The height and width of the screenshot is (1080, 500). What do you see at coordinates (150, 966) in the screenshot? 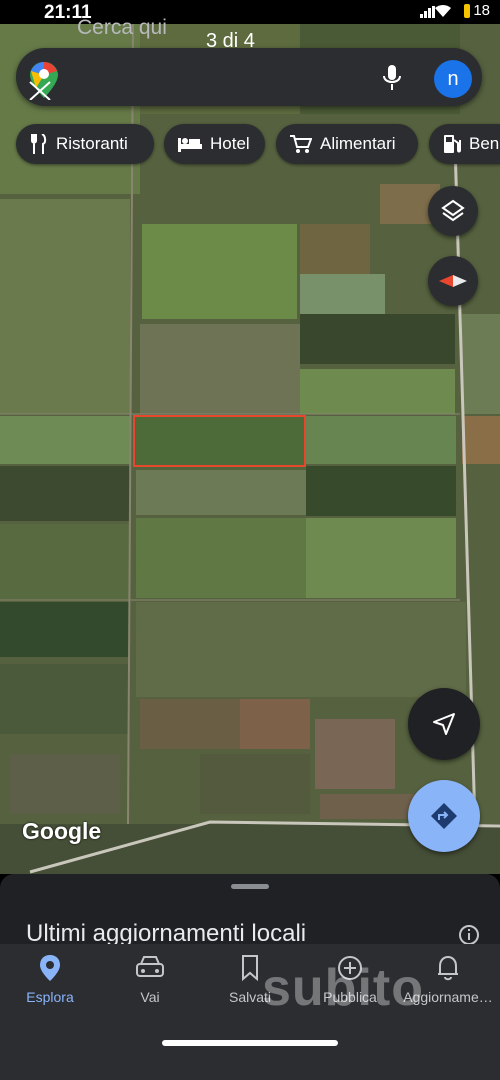
I see `car-icon` at bounding box center [150, 966].